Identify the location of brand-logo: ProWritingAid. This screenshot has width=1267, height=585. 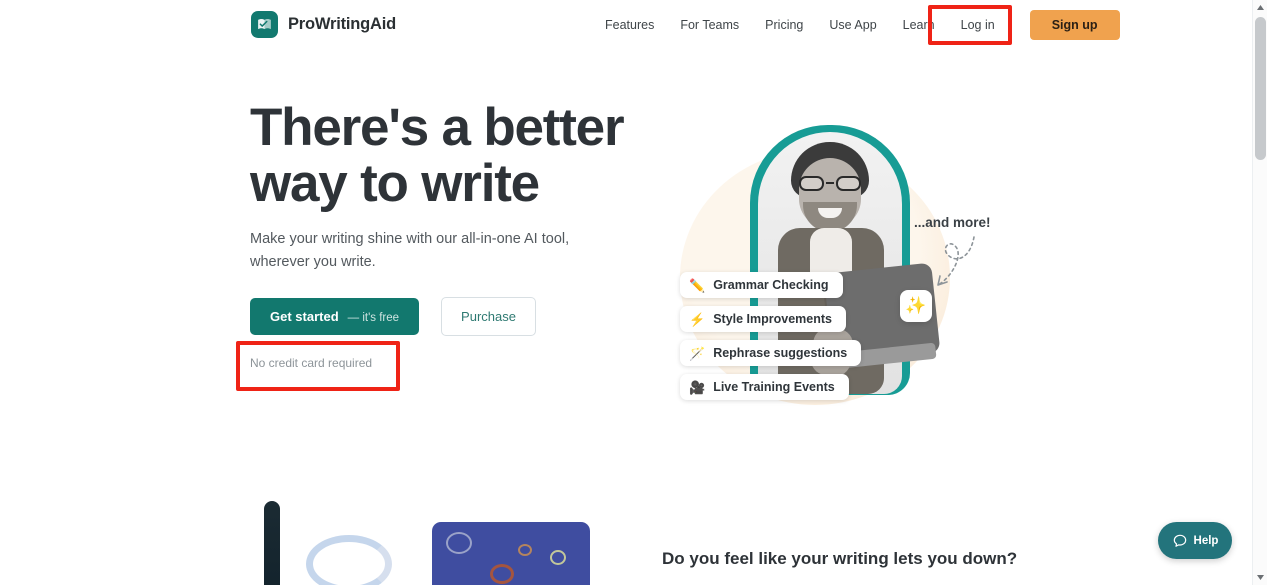
(323, 24).